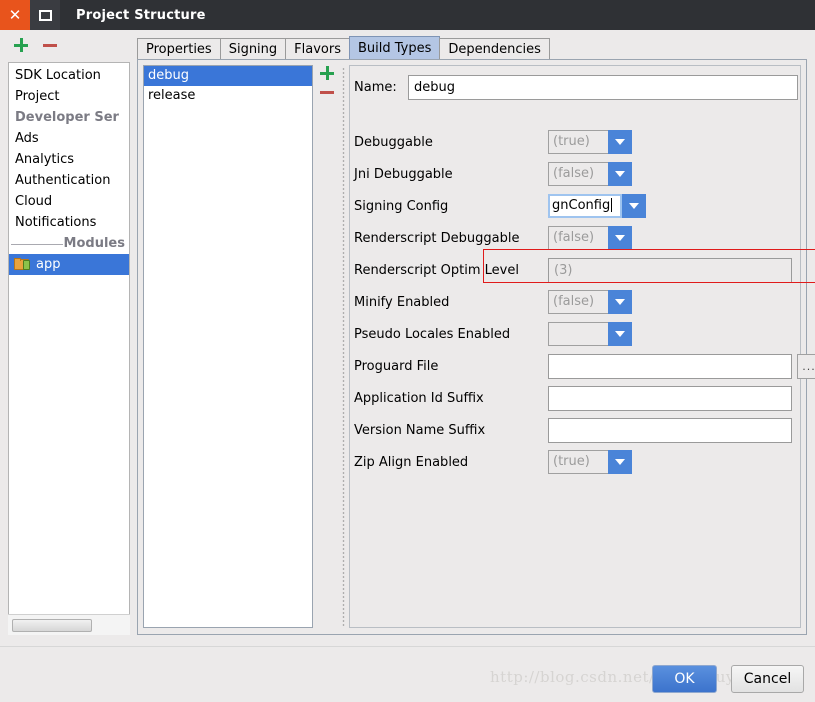 This screenshot has width=815, height=702. I want to click on panel-splitter, so click(343, 347).